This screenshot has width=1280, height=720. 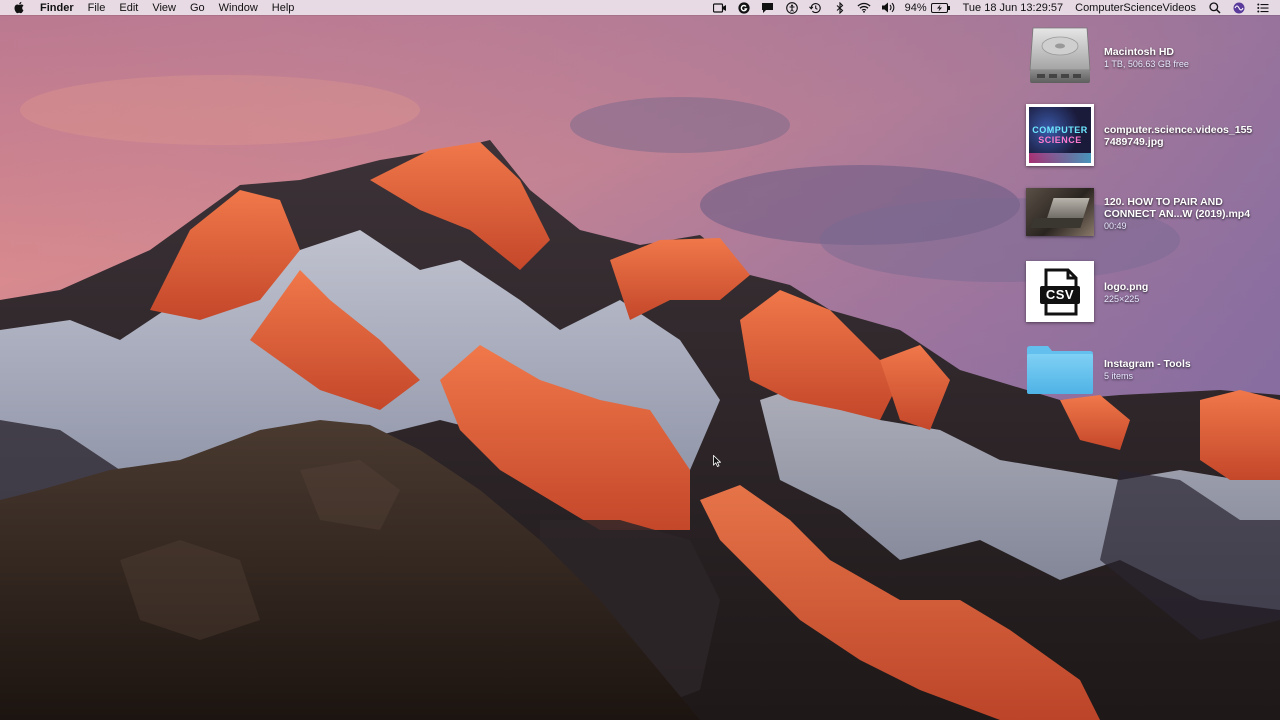 I want to click on siri-icon, so click(x=1239, y=7).